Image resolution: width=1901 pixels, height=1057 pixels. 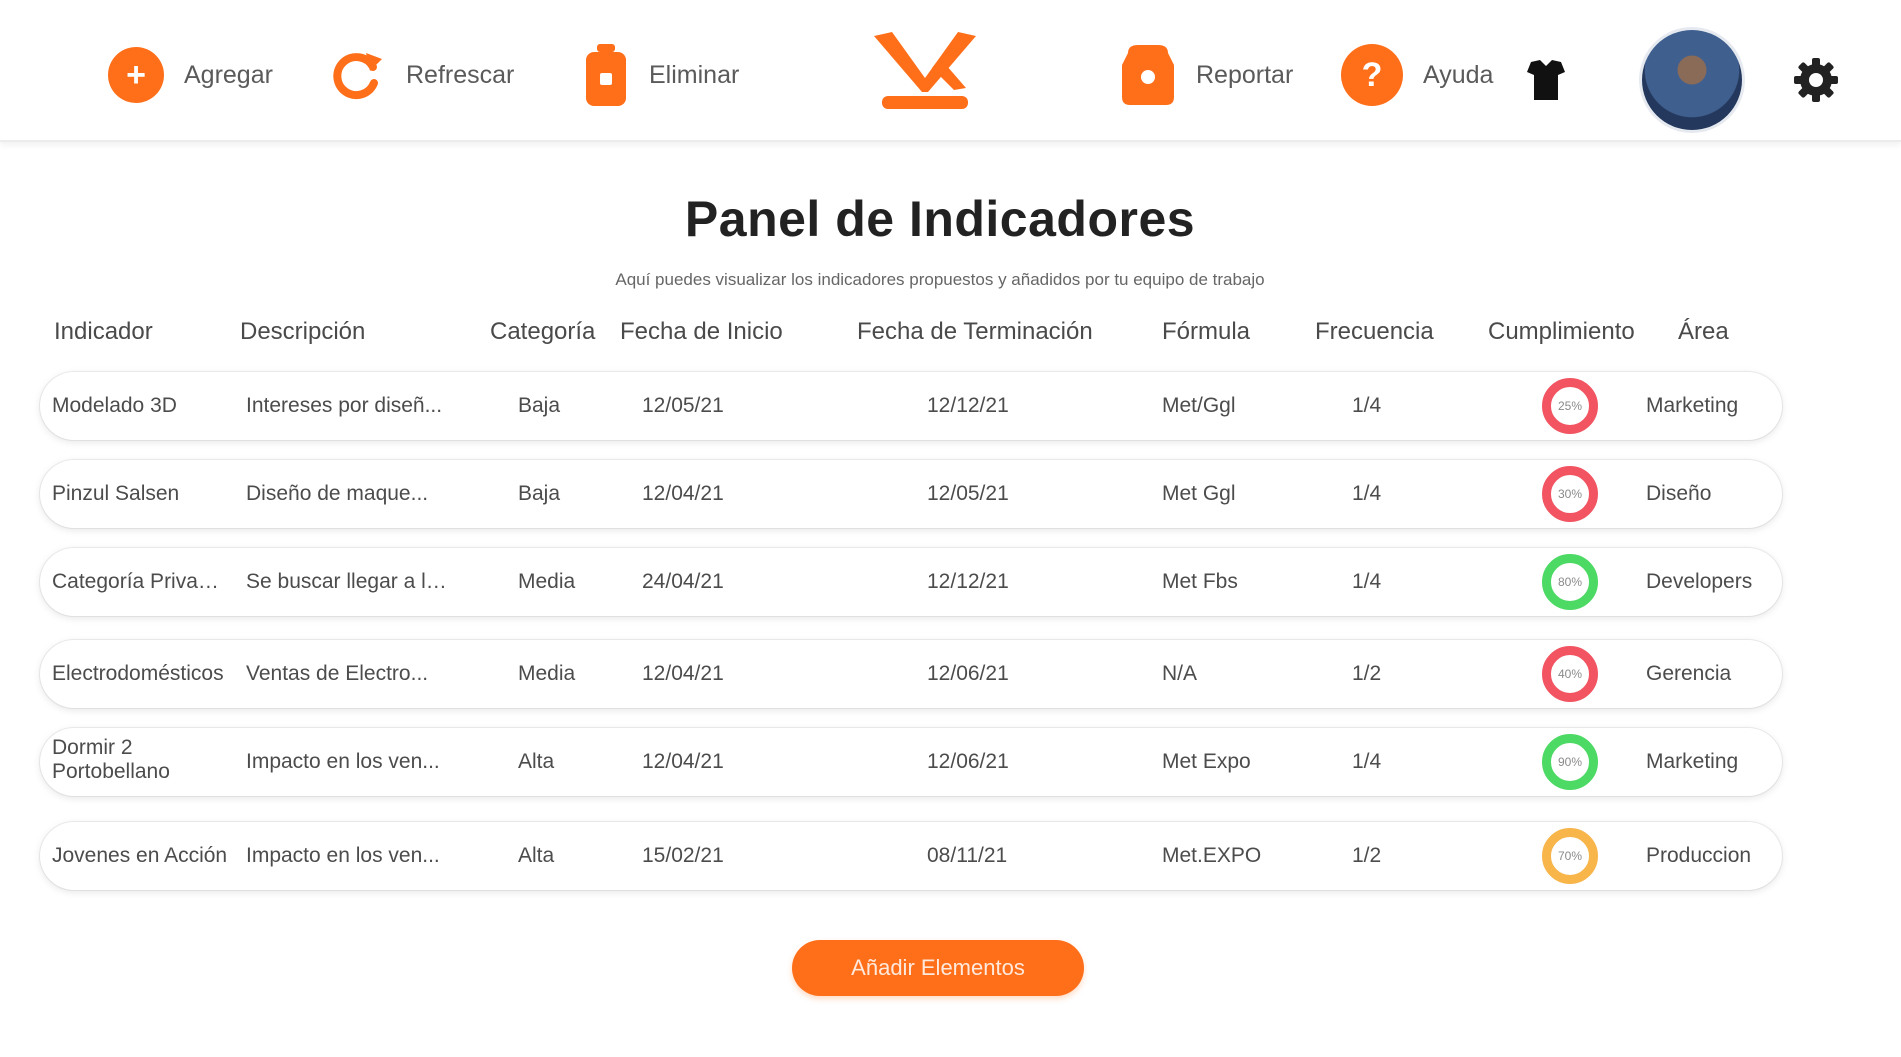 I want to click on header-descripcion: Descripción, so click(x=303, y=331).